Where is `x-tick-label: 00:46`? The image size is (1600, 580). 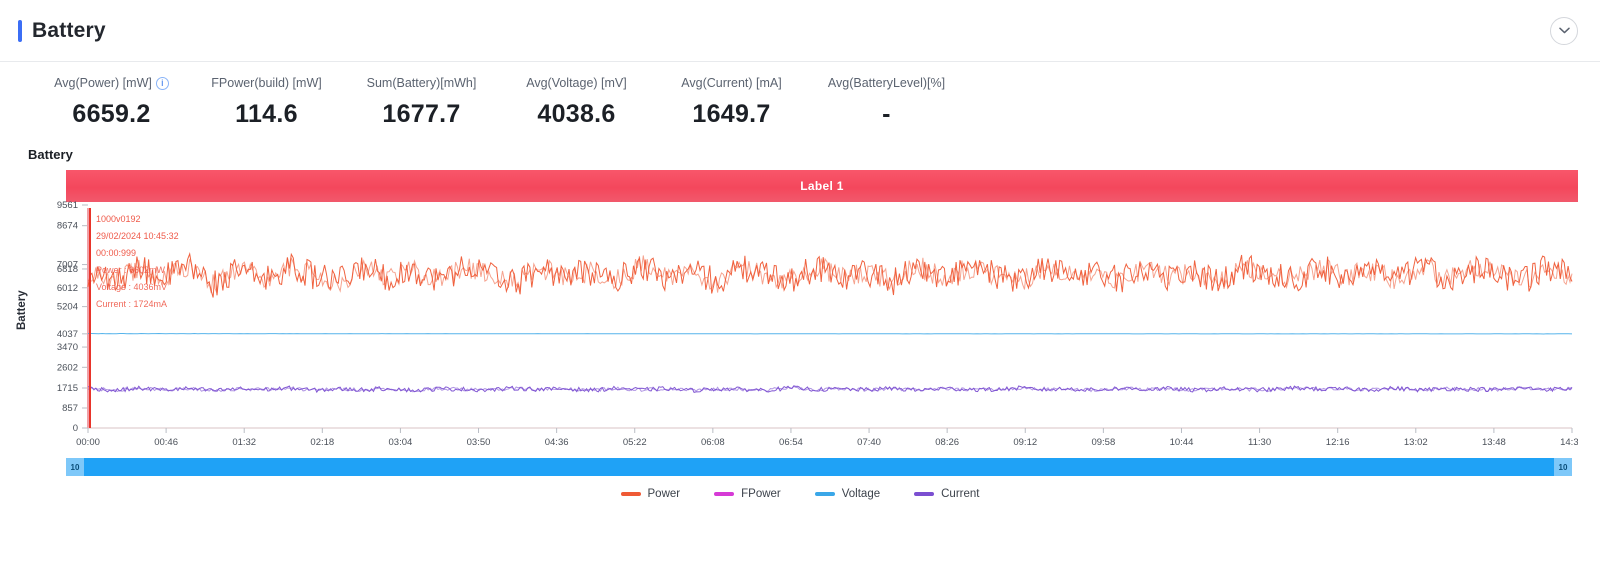
x-tick-label: 00:46 is located at coordinates (166, 442).